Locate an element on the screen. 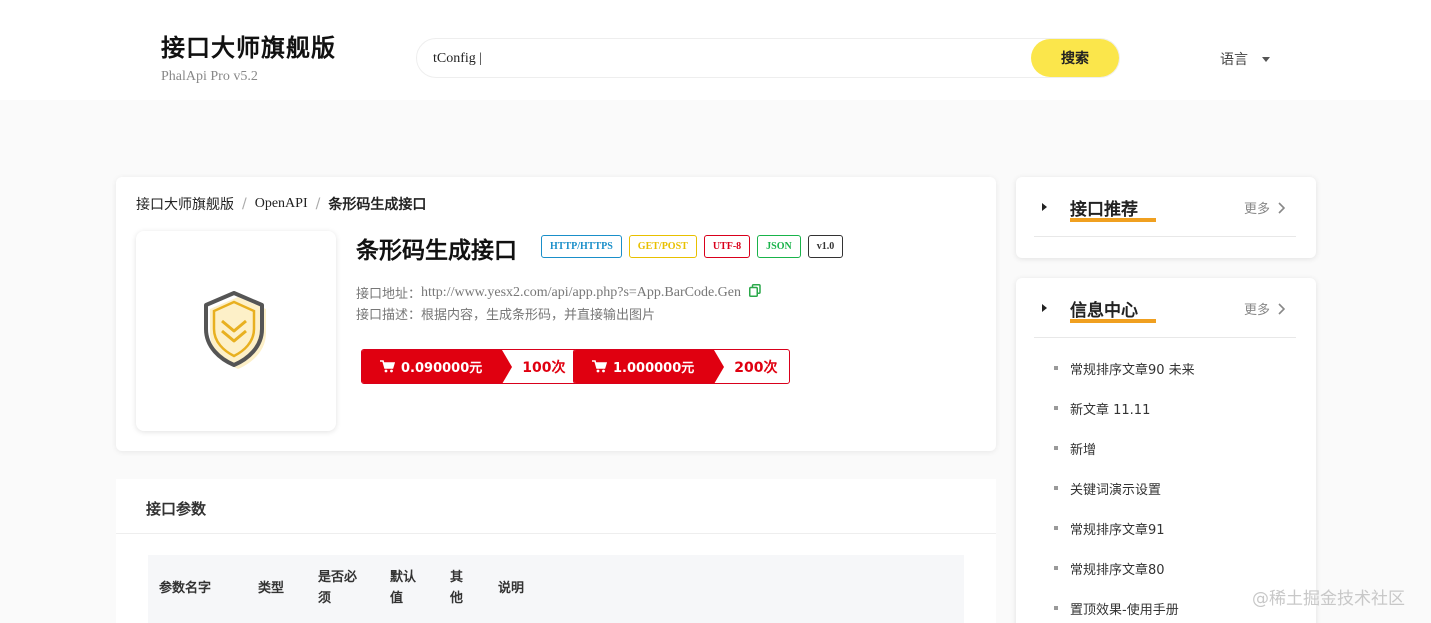 Image resolution: width=1431 pixels, height=623 pixels. params-card: 接口参数 参数名字 类型 是否必 须 默认 值 其 他 说明 is located at coordinates (556, 551).